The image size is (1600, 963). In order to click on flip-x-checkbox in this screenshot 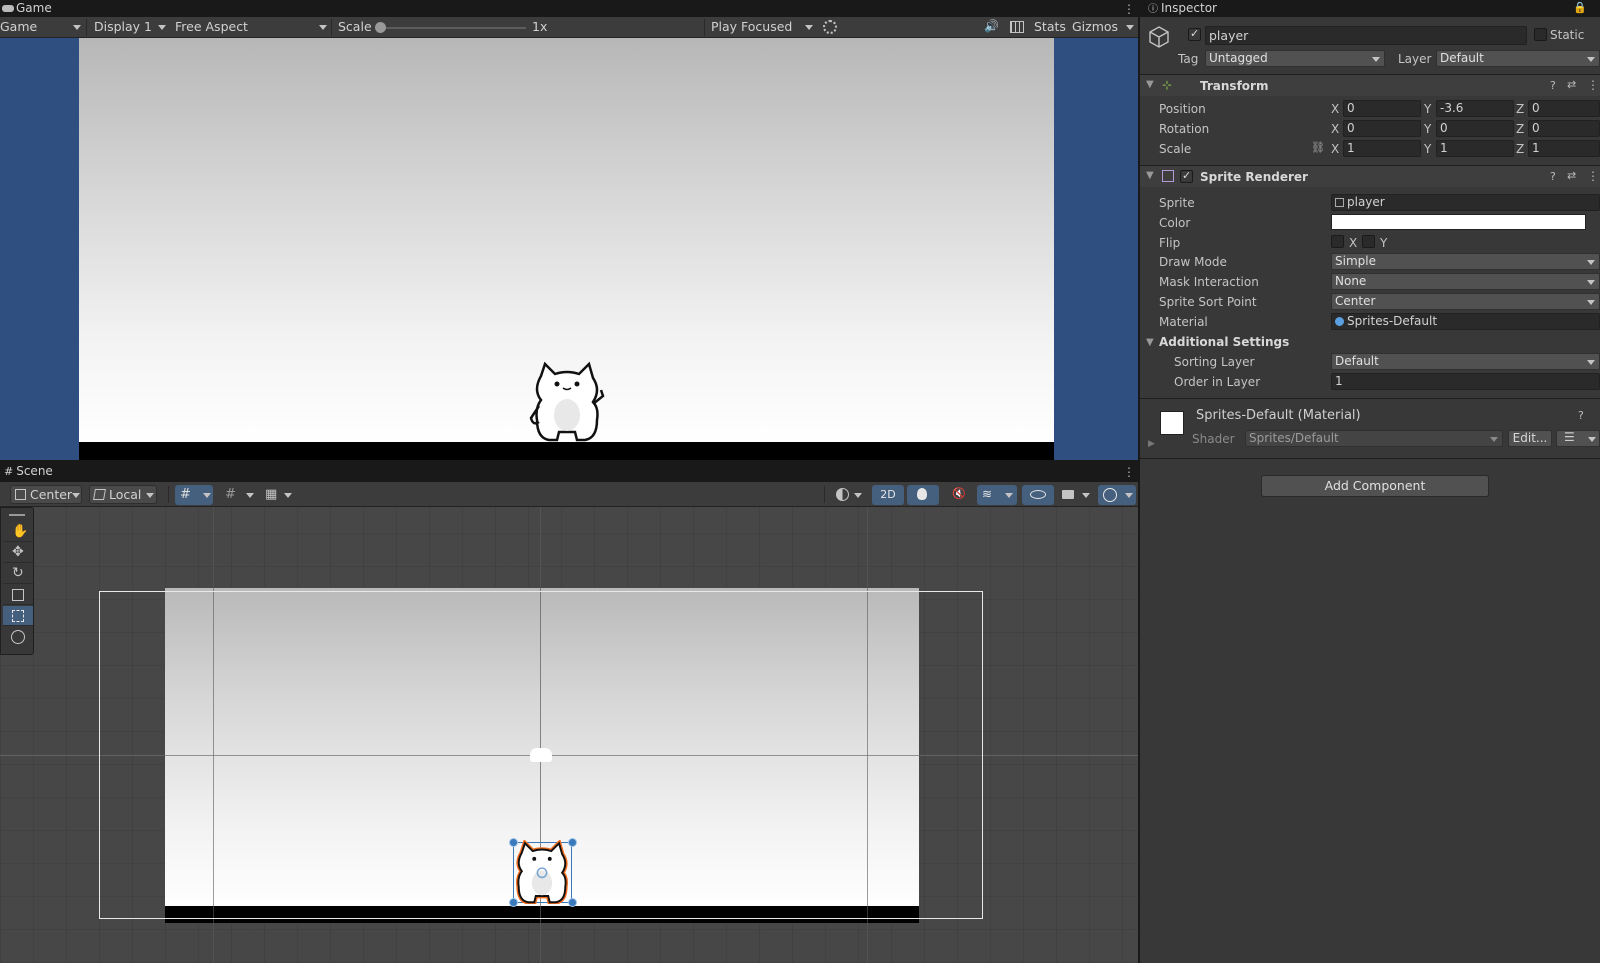, I will do `click(1337, 241)`.